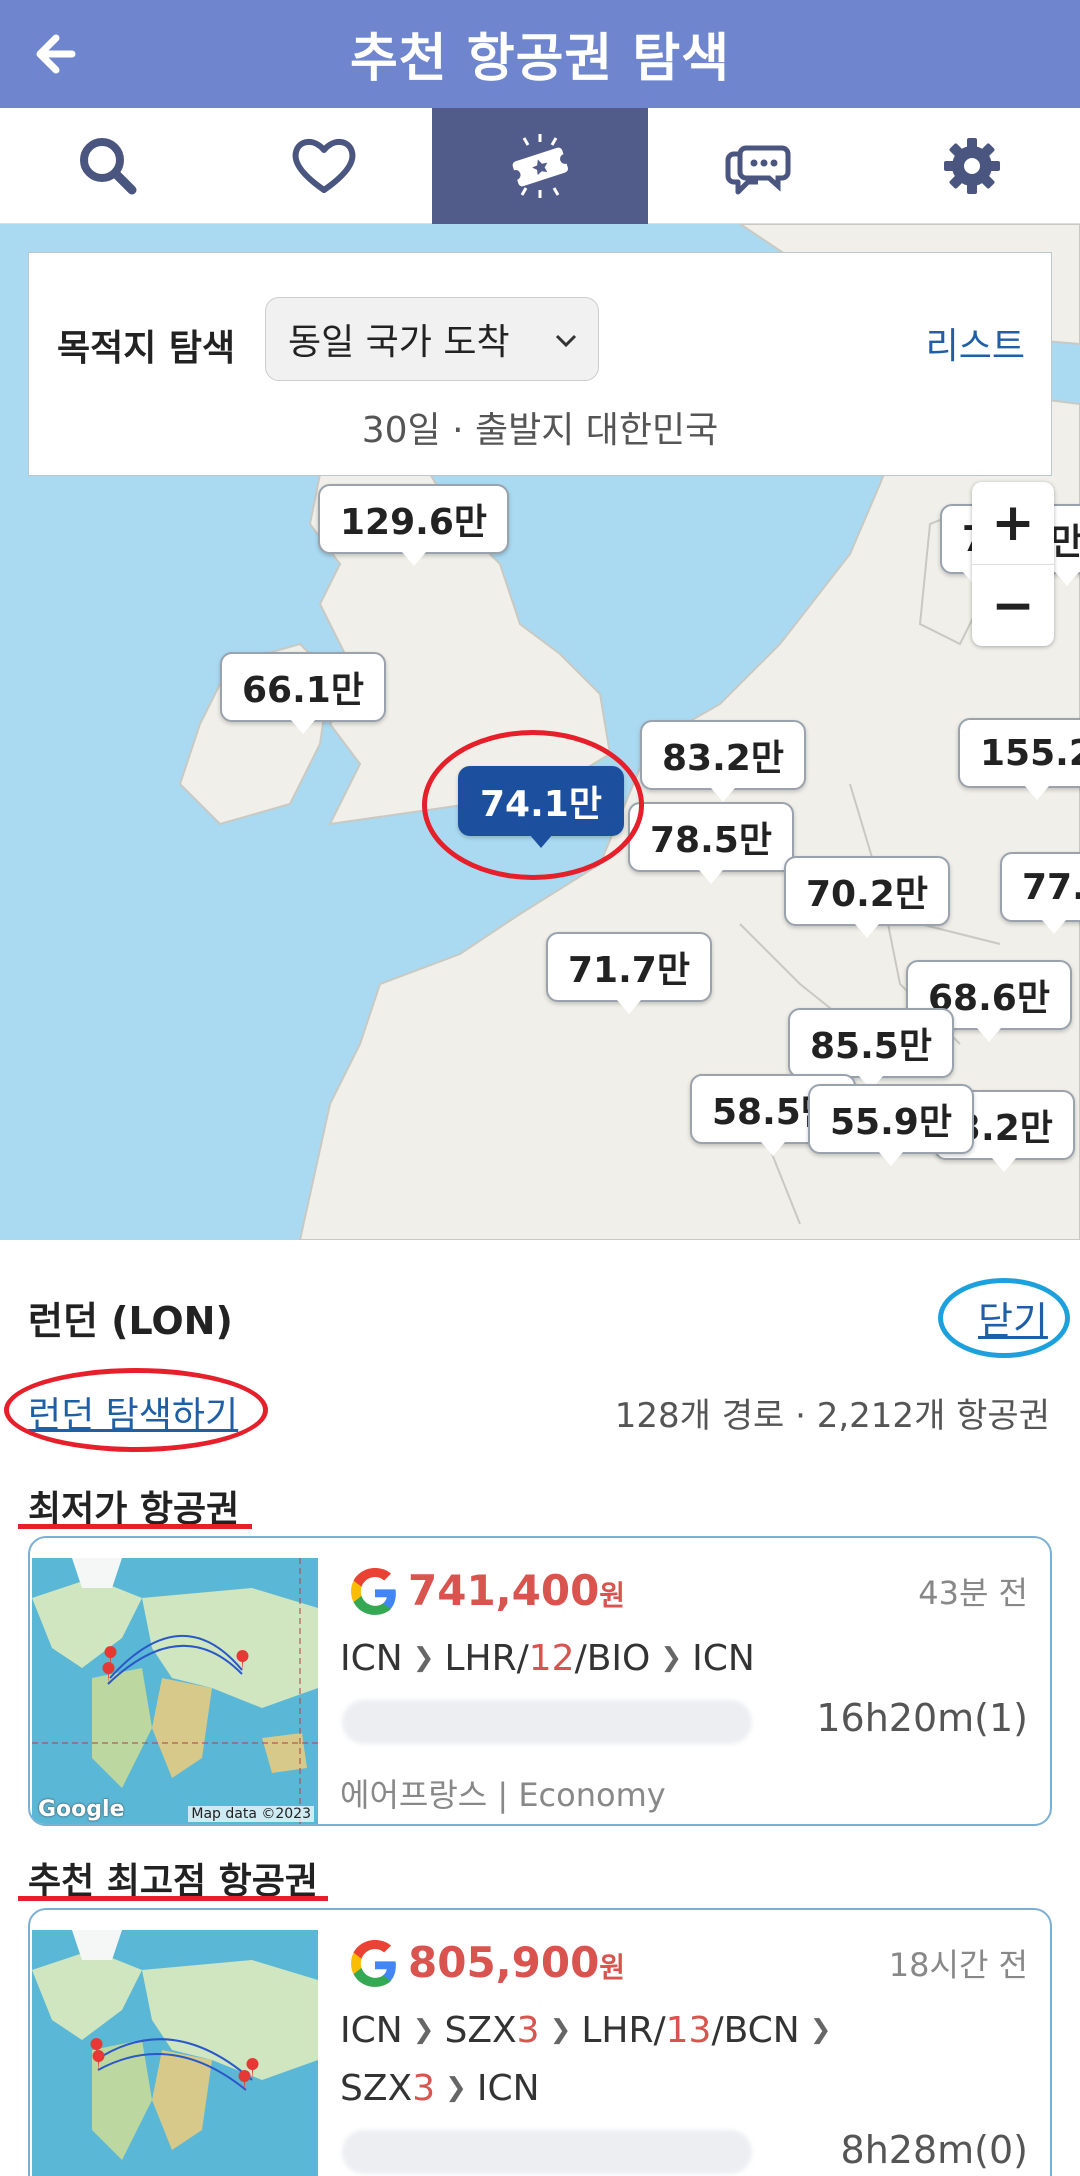 The width and height of the screenshot is (1080, 2176). Describe the element at coordinates (399, 342) in the screenshot. I see `arrival-filter-value: 동일 국가 도착` at that location.